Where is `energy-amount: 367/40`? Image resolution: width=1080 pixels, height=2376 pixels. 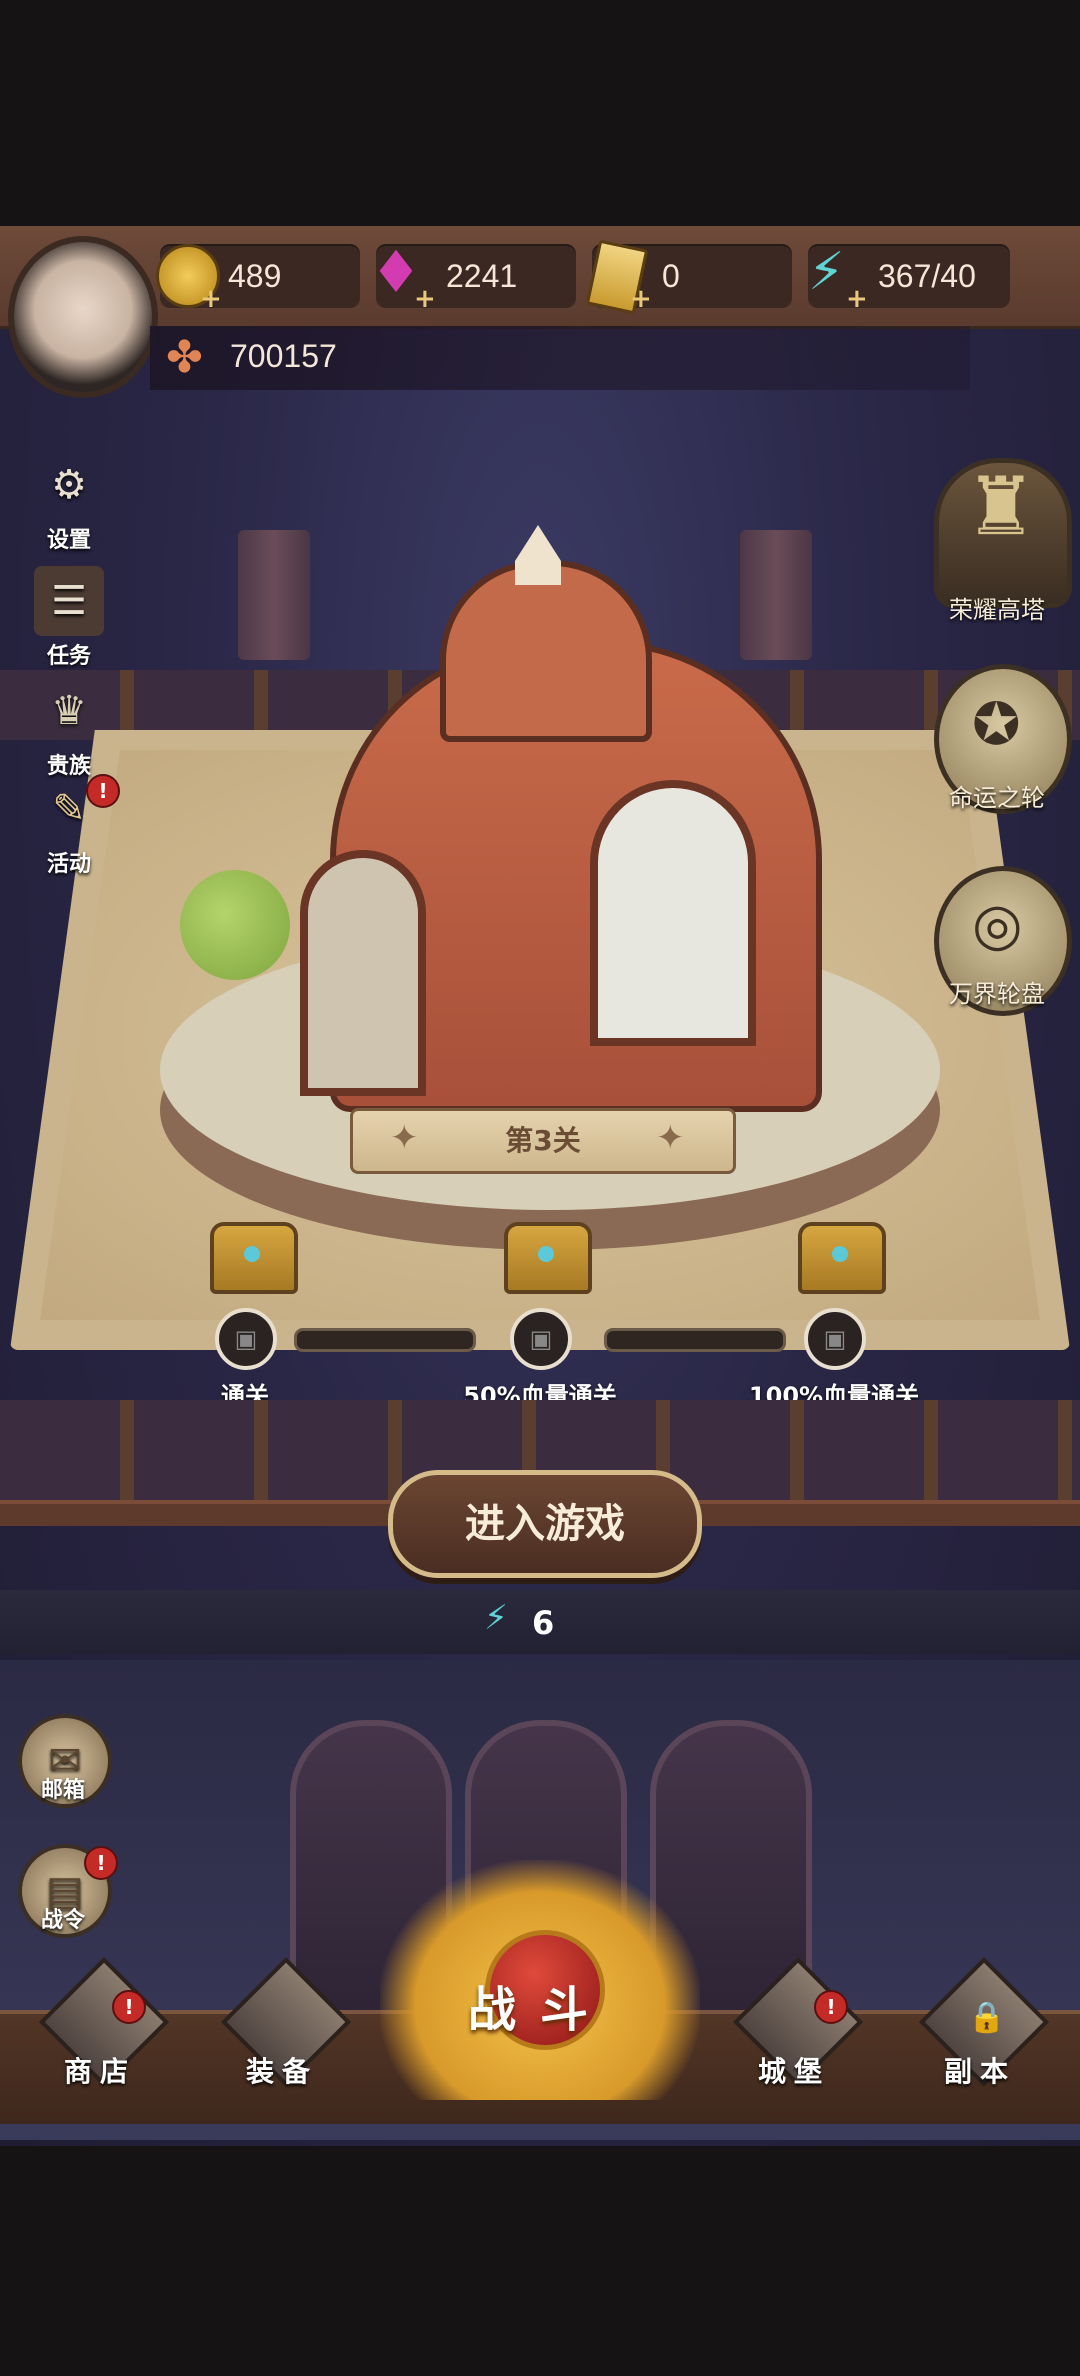
energy-amount: 367/40 is located at coordinates (927, 276).